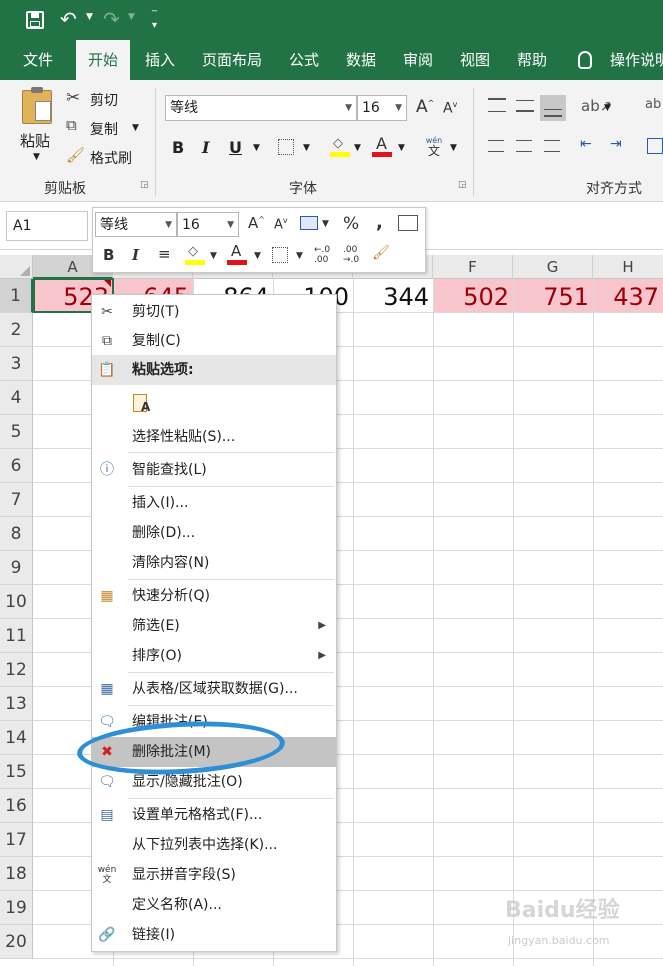  Describe the element at coordinates (325, 224) in the screenshot. I see `mini-number-format-dropdown-icon: ▼` at that location.